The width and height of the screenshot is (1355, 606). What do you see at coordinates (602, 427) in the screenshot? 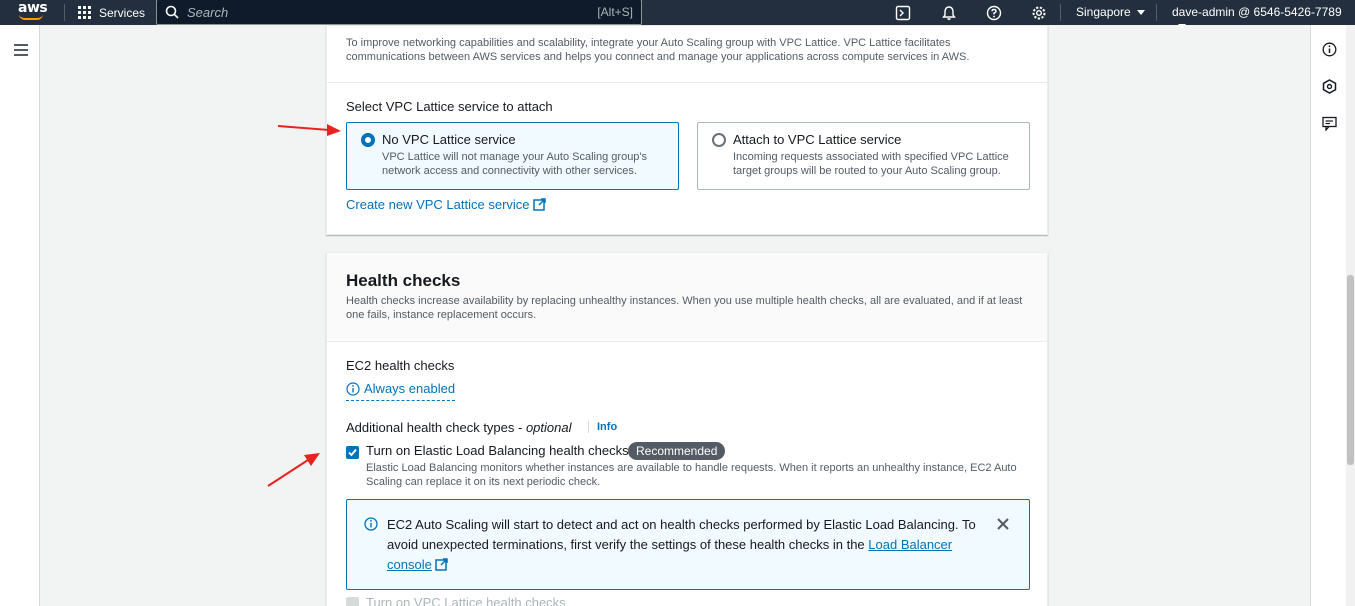
I see `info-link: Info` at bounding box center [602, 427].